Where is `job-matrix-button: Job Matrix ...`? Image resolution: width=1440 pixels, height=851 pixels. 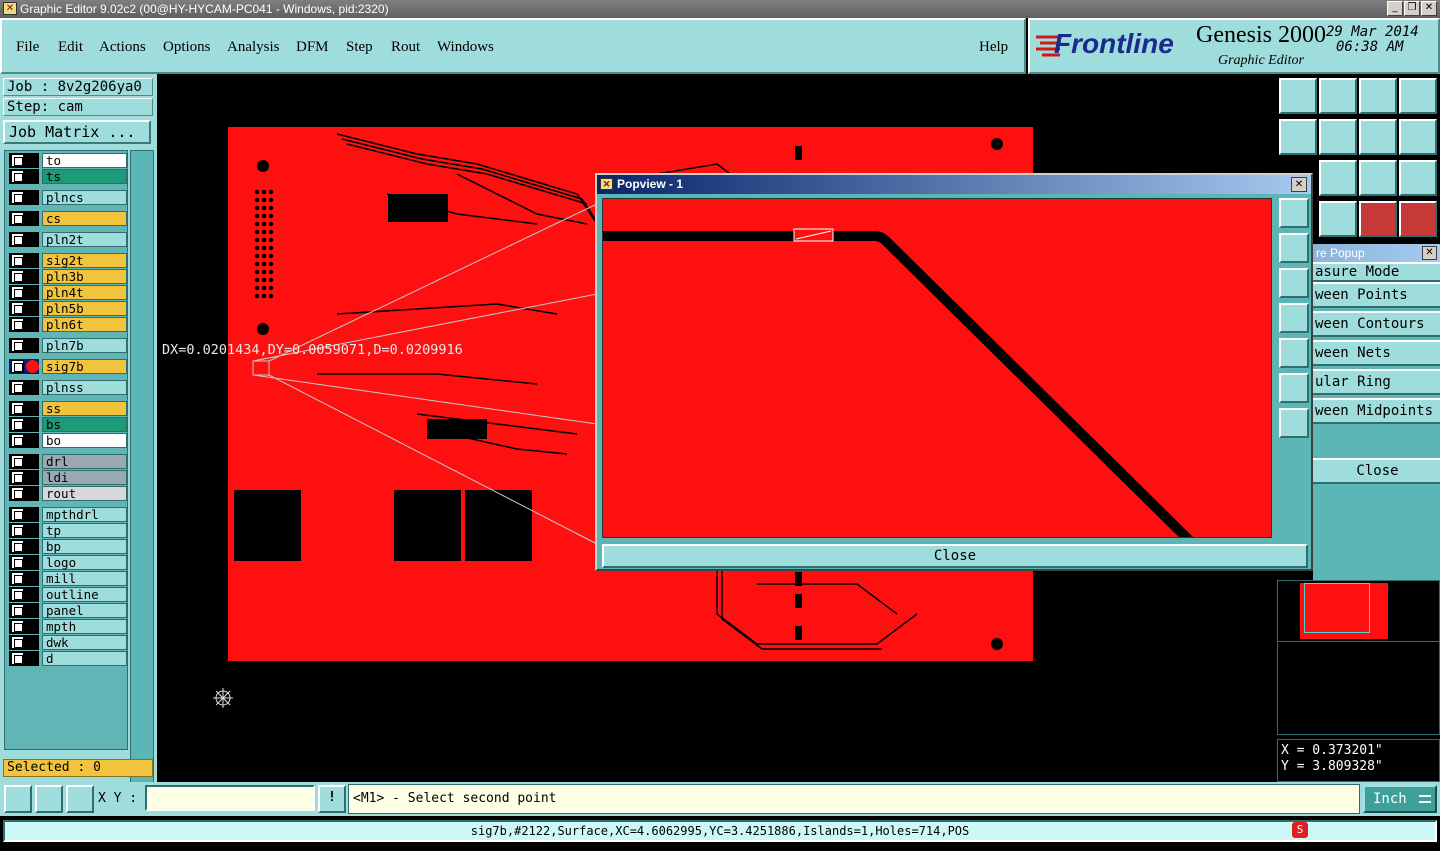
job-matrix-button: Job Matrix ... is located at coordinates (77, 132).